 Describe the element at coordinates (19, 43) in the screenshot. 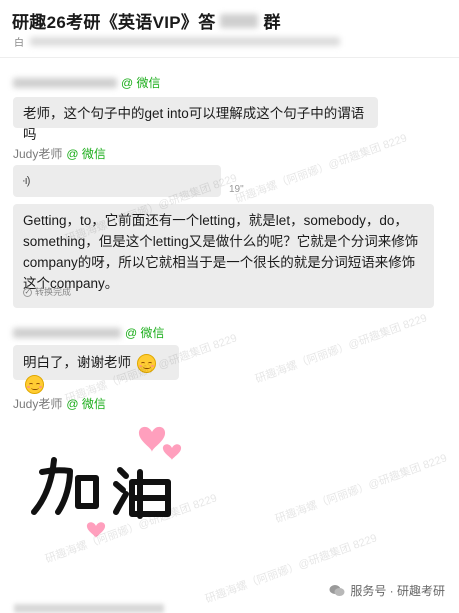

I see `chat-subtitle-prefix: 白` at that location.